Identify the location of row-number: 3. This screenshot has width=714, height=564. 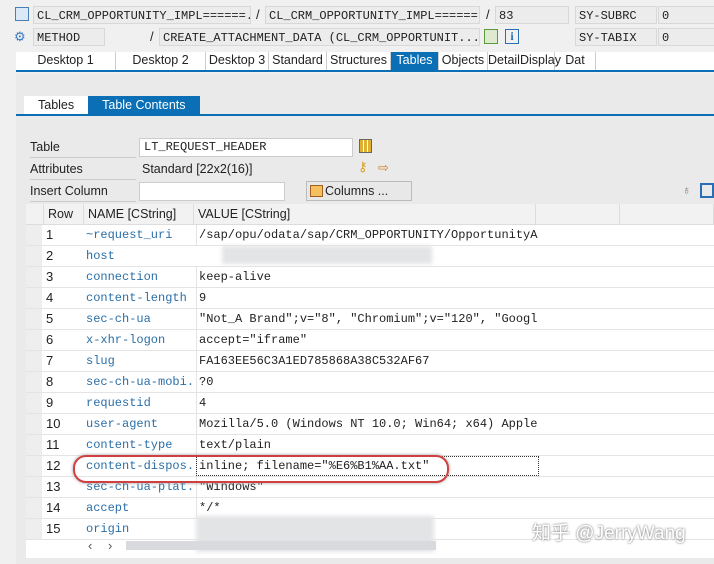
(50, 276).